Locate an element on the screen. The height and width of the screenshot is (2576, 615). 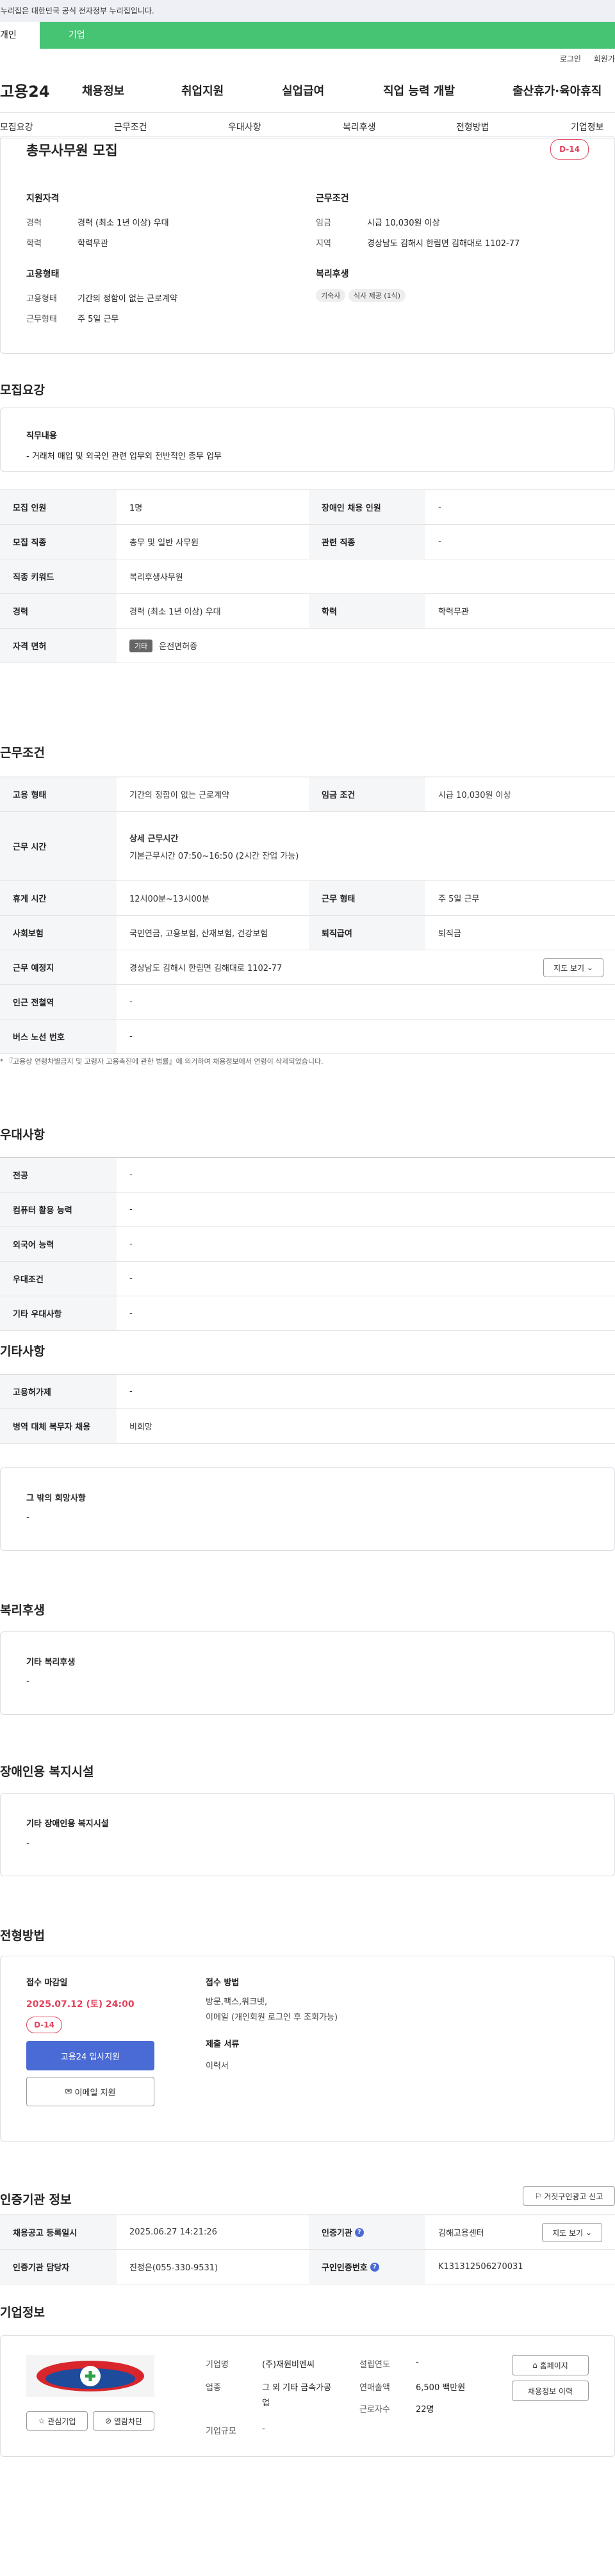
etc-section-title: 기타사항 is located at coordinates (22, 1351).